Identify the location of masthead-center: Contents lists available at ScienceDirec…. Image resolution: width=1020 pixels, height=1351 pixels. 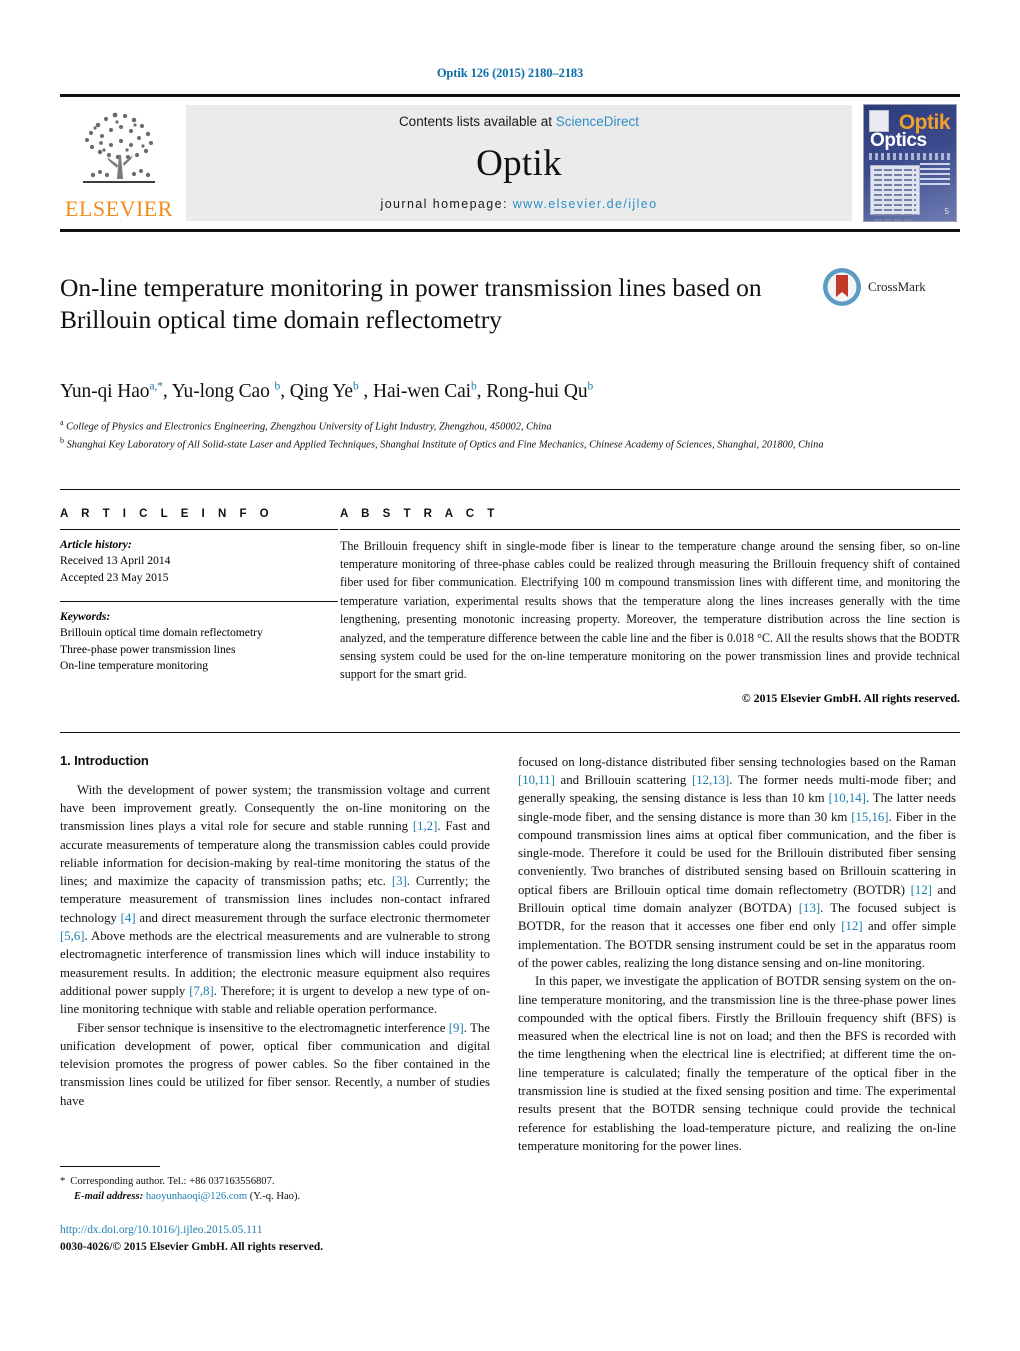
(519, 163).